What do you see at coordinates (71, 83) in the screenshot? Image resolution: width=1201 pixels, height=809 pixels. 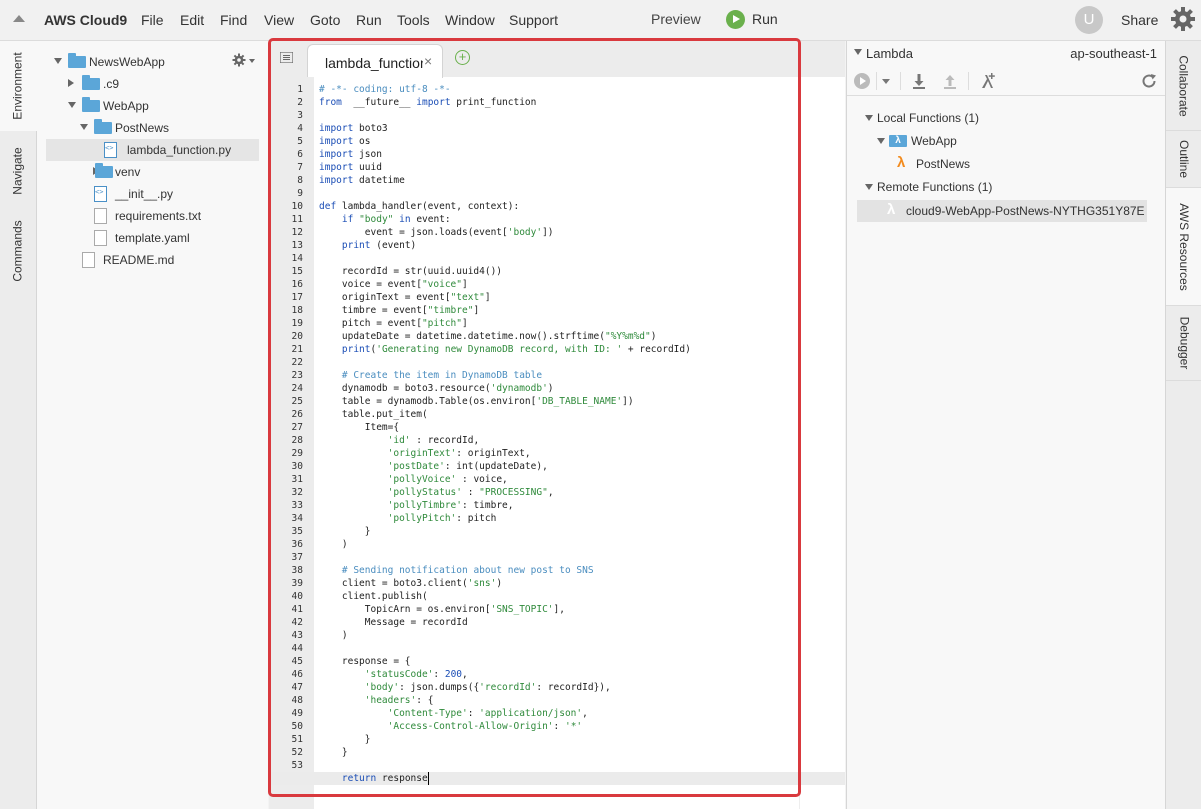 I see `collapse-arrow-icon` at bounding box center [71, 83].